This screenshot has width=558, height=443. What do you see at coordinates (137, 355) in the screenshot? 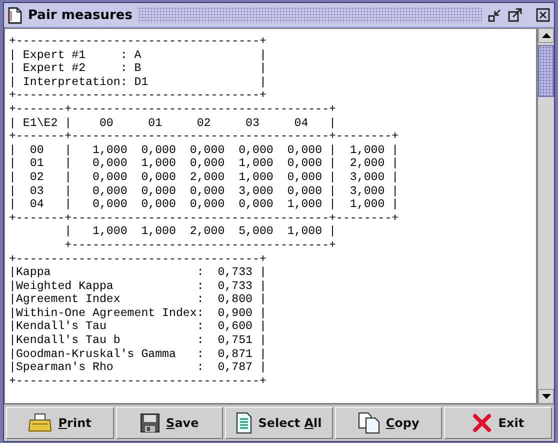
I see `report-line: |Goodman-Kruskal's Gamma : 0,871 |` at bounding box center [137, 355].